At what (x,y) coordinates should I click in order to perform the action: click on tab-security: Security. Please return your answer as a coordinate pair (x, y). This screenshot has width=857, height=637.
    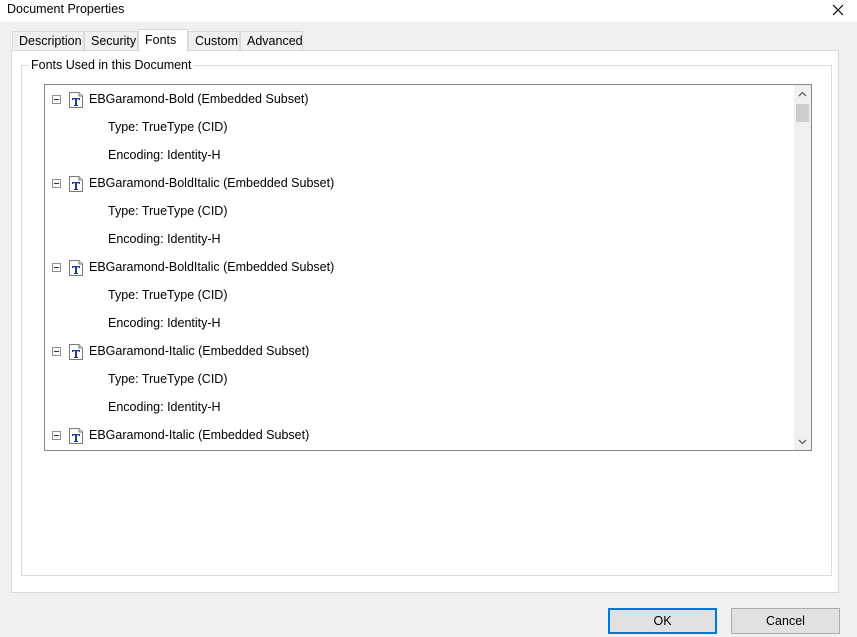
    Looking at the image, I should click on (111, 41).